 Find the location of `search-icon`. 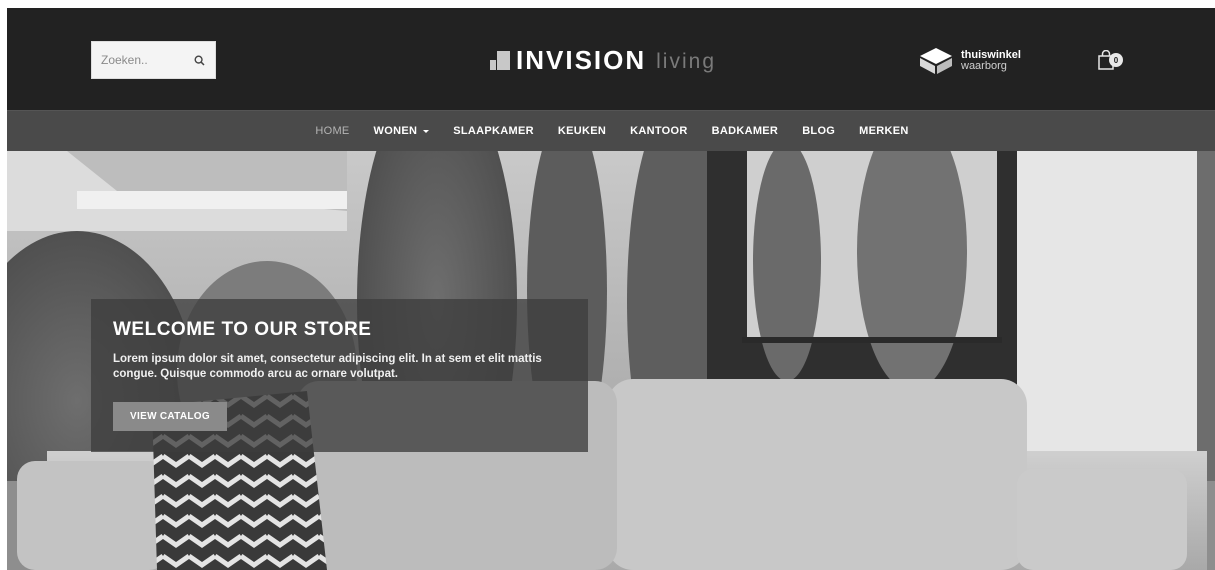

search-icon is located at coordinates (199, 60).